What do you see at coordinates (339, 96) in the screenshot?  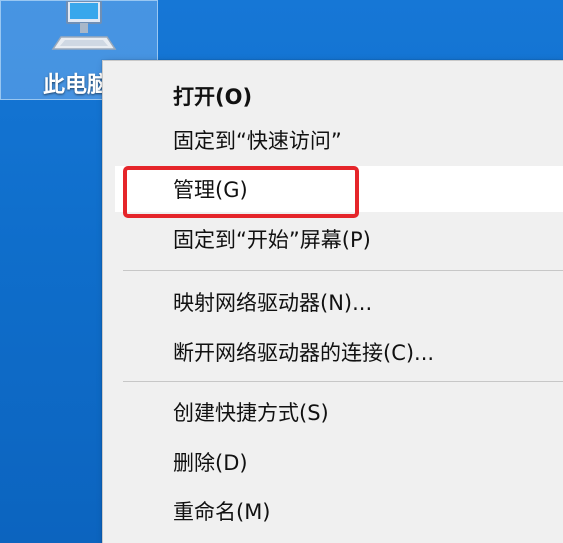 I see `menu-item-open: 打开(O)` at bounding box center [339, 96].